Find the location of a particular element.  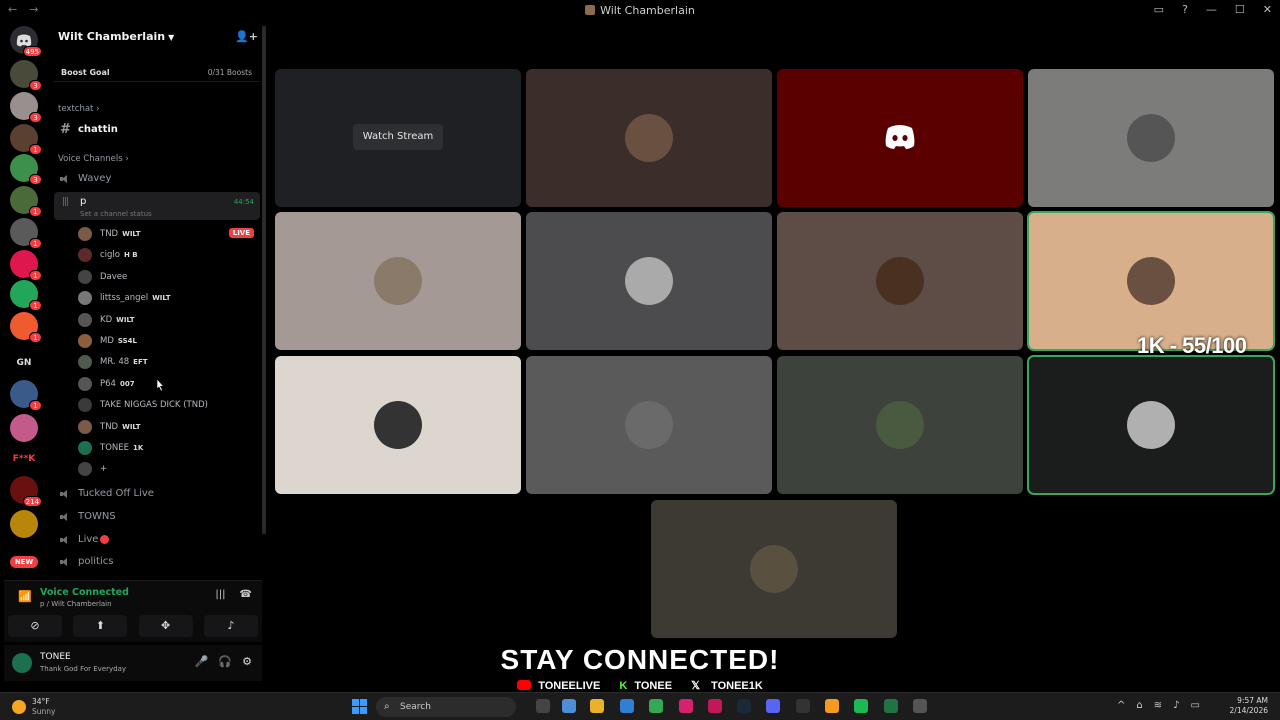

battery-icon: ▭ is located at coordinates (1195, 705).